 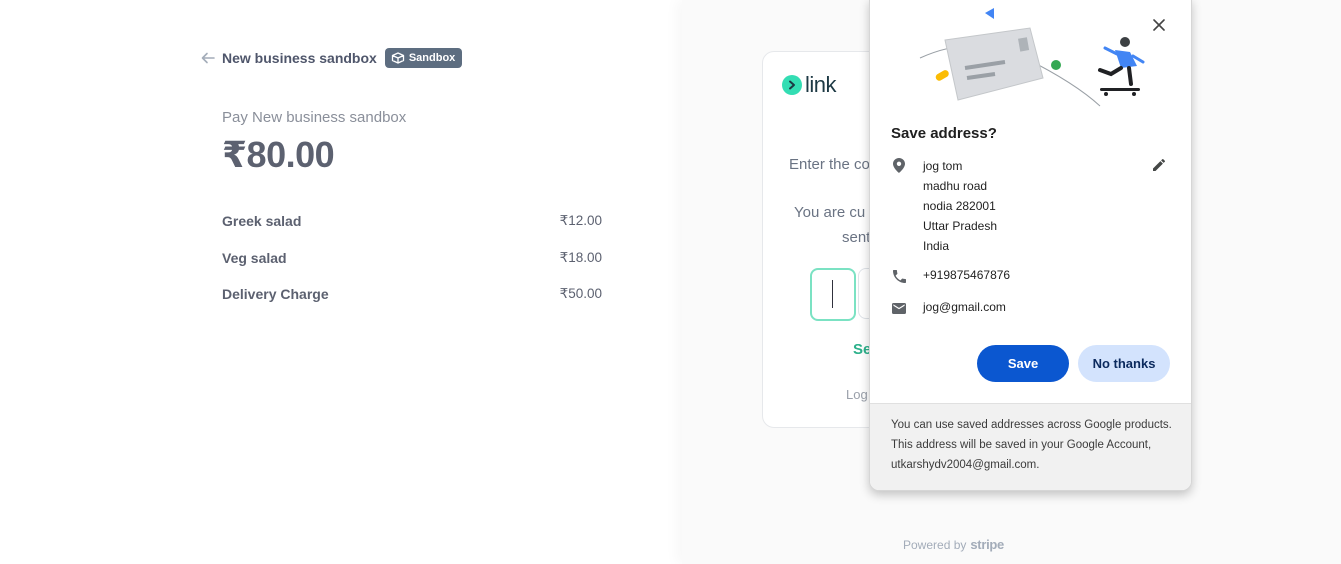 I want to click on stripe-wordmark: stripe, so click(x=987, y=544).